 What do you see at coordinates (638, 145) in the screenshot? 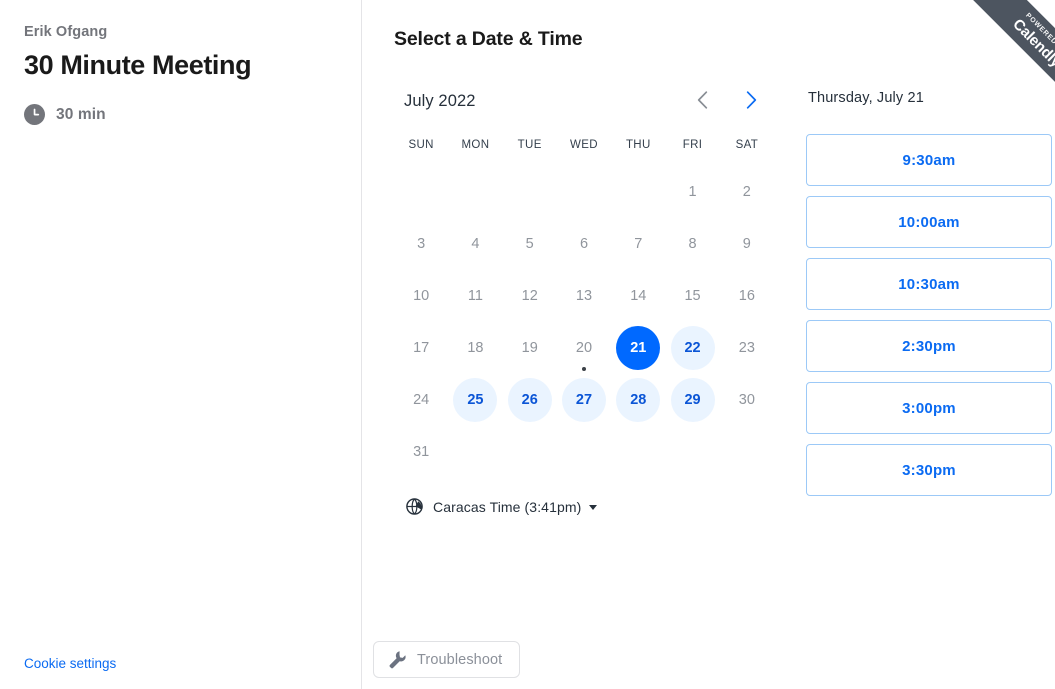
I see `weekday-label-thu: THU` at bounding box center [638, 145].